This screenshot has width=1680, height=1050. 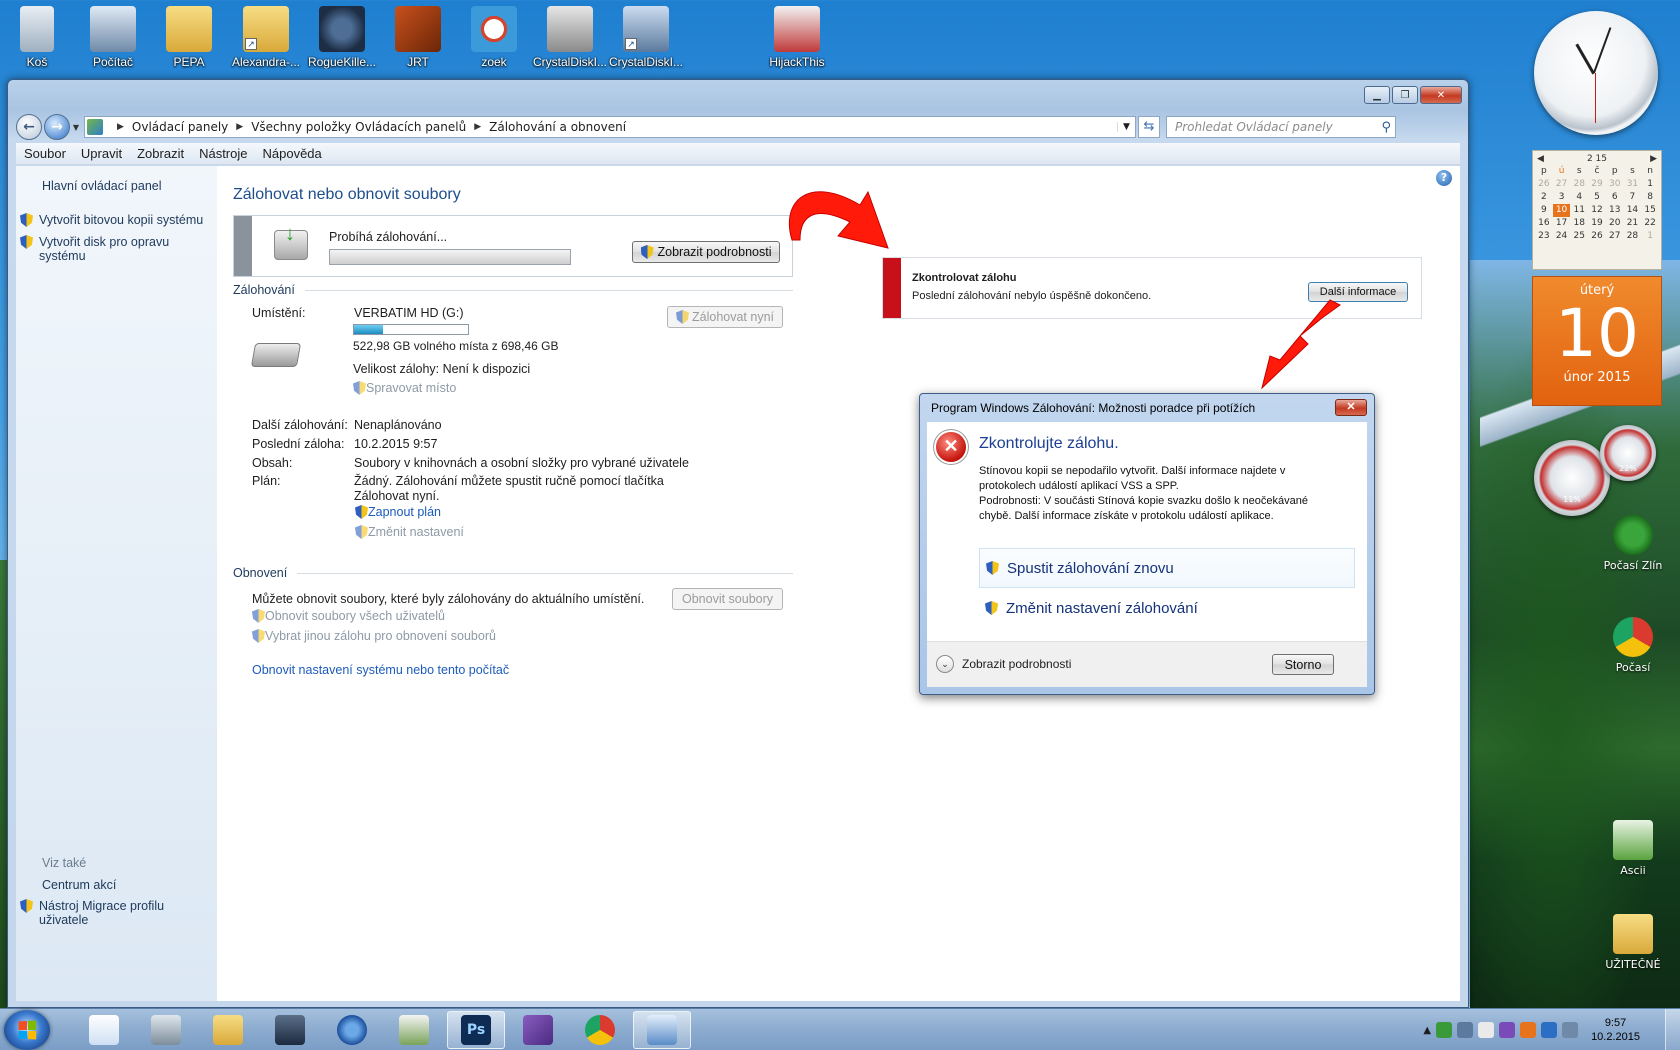 What do you see at coordinates (1126, 127) in the screenshot?
I see `address-dropdown-icon: ▼` at bounding box center [1126, 127].